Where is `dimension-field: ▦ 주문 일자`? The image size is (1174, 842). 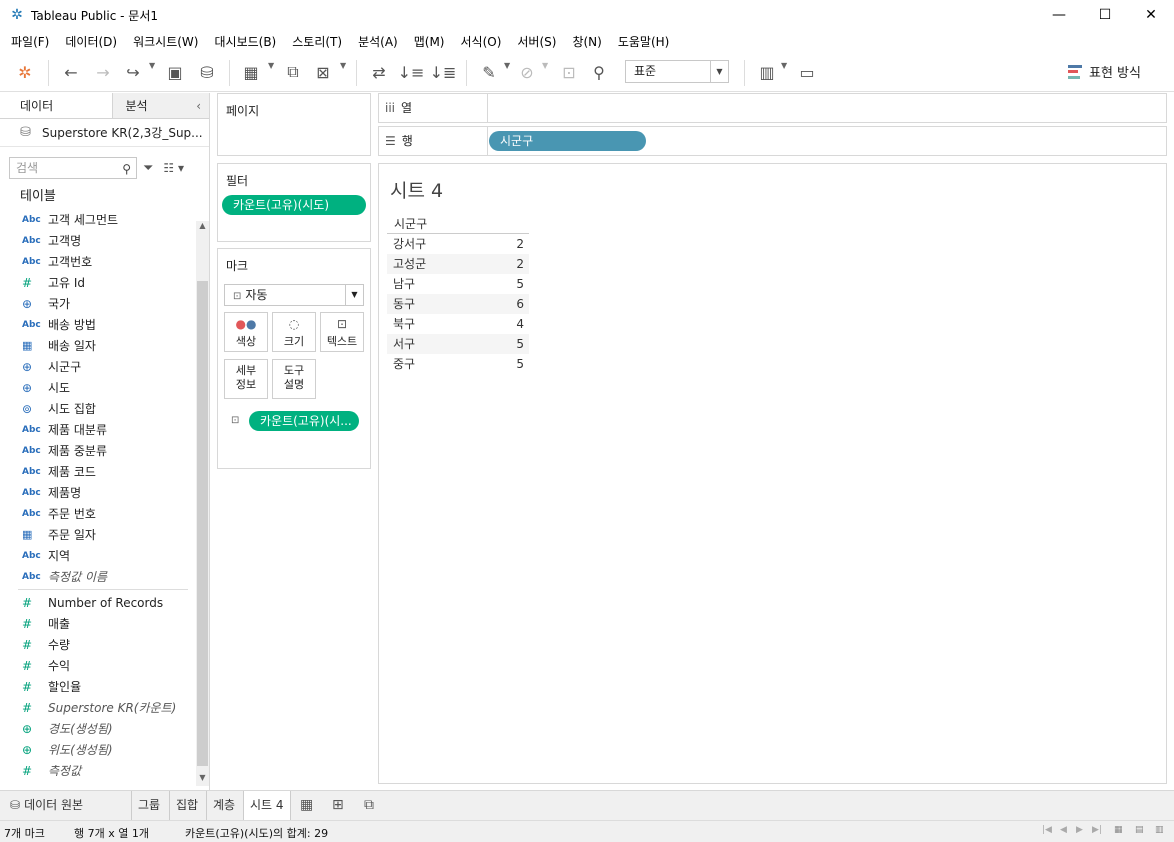 dimension-field: ▦ 주문 일자 is located at coordinates (98, 534).